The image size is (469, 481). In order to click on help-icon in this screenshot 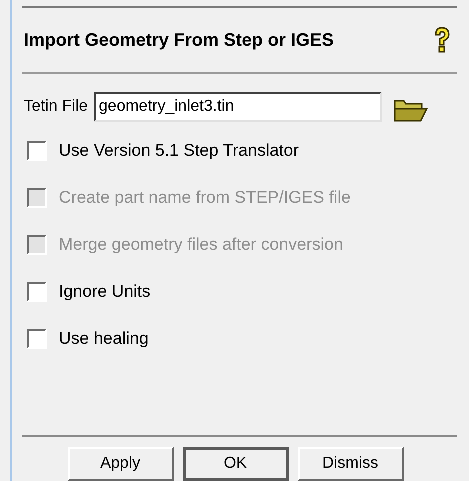, I will do `click(442, 40)`.